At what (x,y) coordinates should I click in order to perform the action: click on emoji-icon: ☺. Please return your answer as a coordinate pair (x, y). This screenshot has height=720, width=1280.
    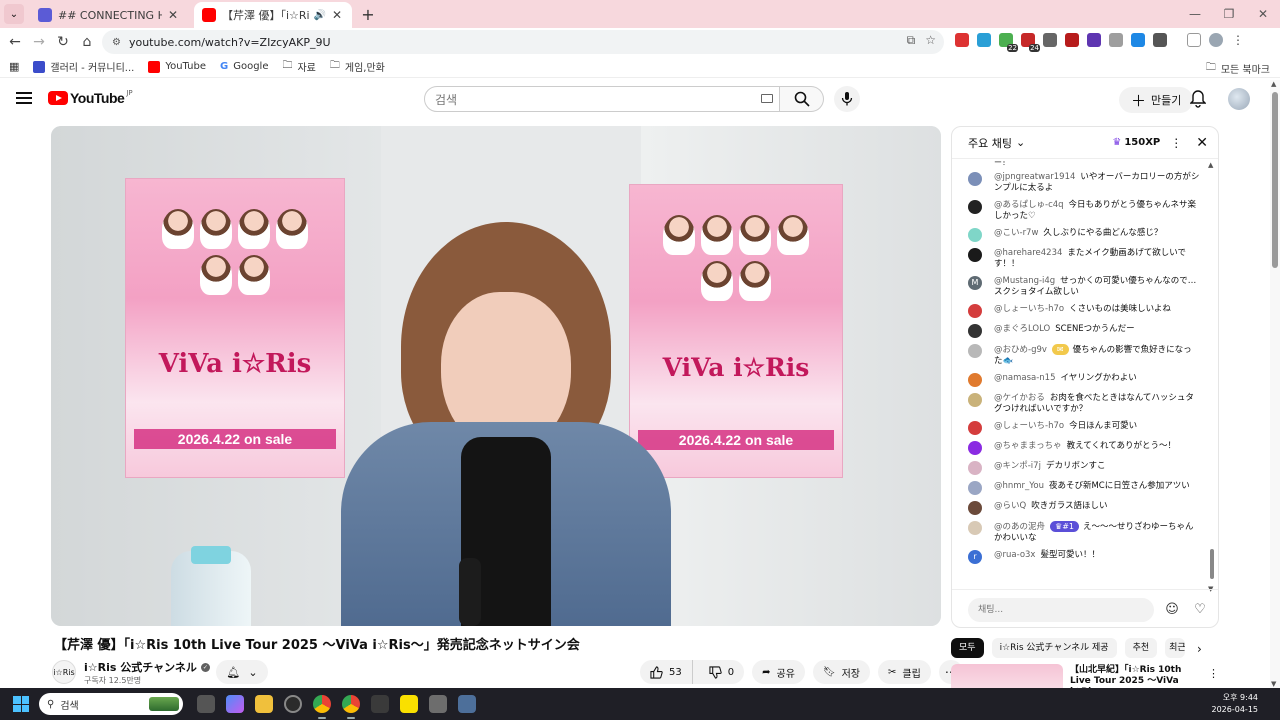
    Looking at the image, I should click on (1172, 609).